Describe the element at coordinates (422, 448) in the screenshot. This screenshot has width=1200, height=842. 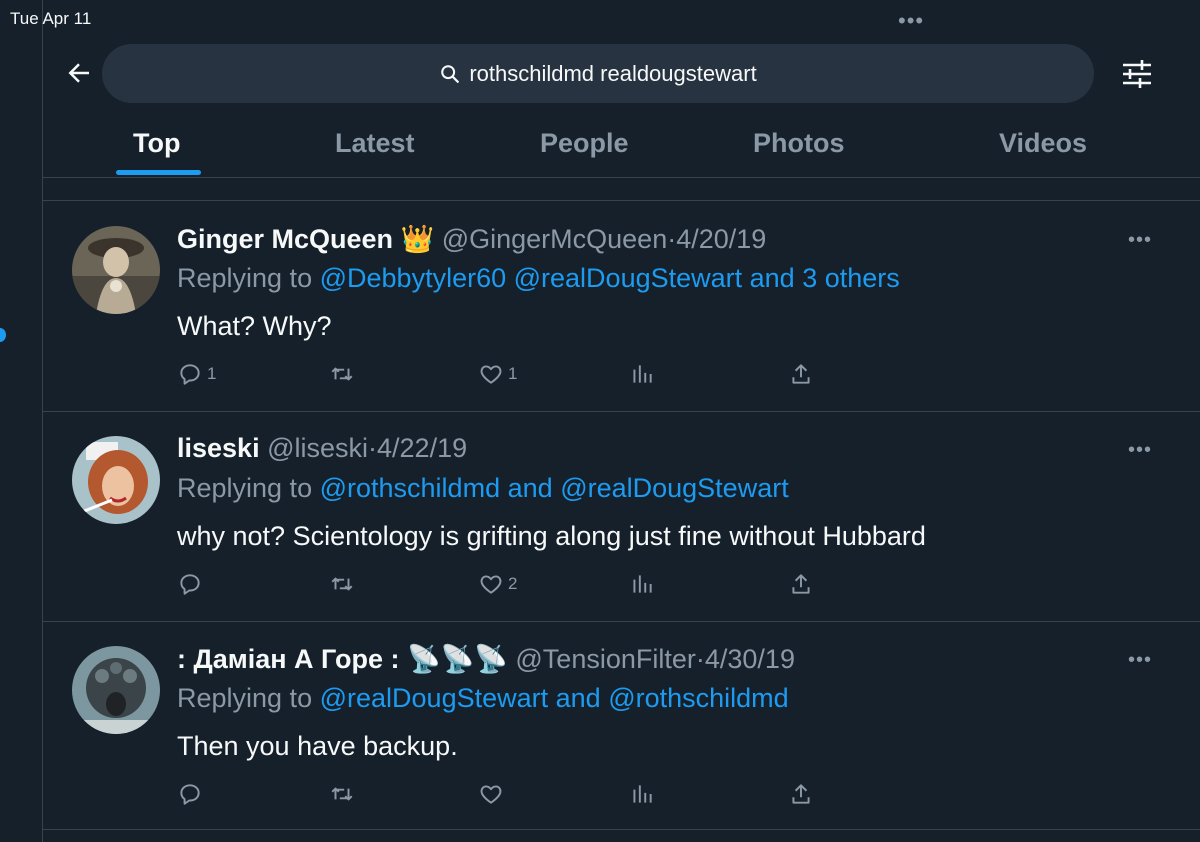
I see `tweet-date: 4/22/19` at that location.